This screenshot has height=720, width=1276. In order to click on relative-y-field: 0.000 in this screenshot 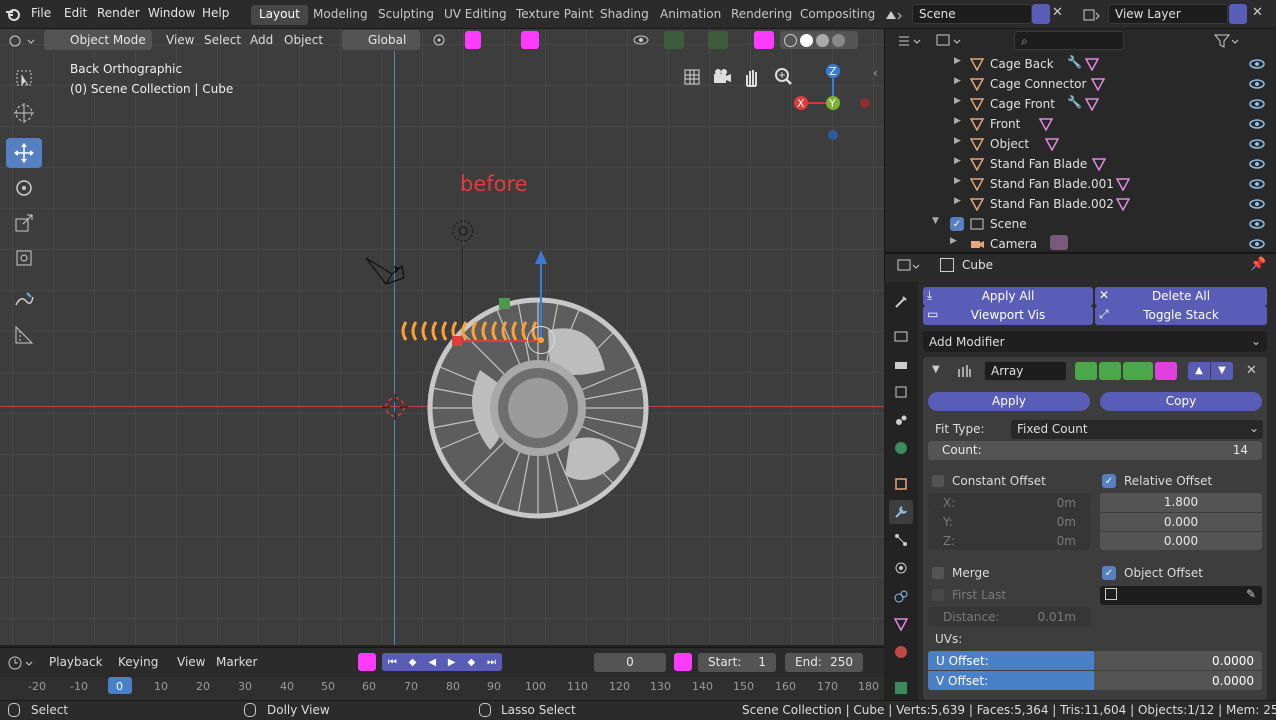, I will do `click(1181, 521)`.